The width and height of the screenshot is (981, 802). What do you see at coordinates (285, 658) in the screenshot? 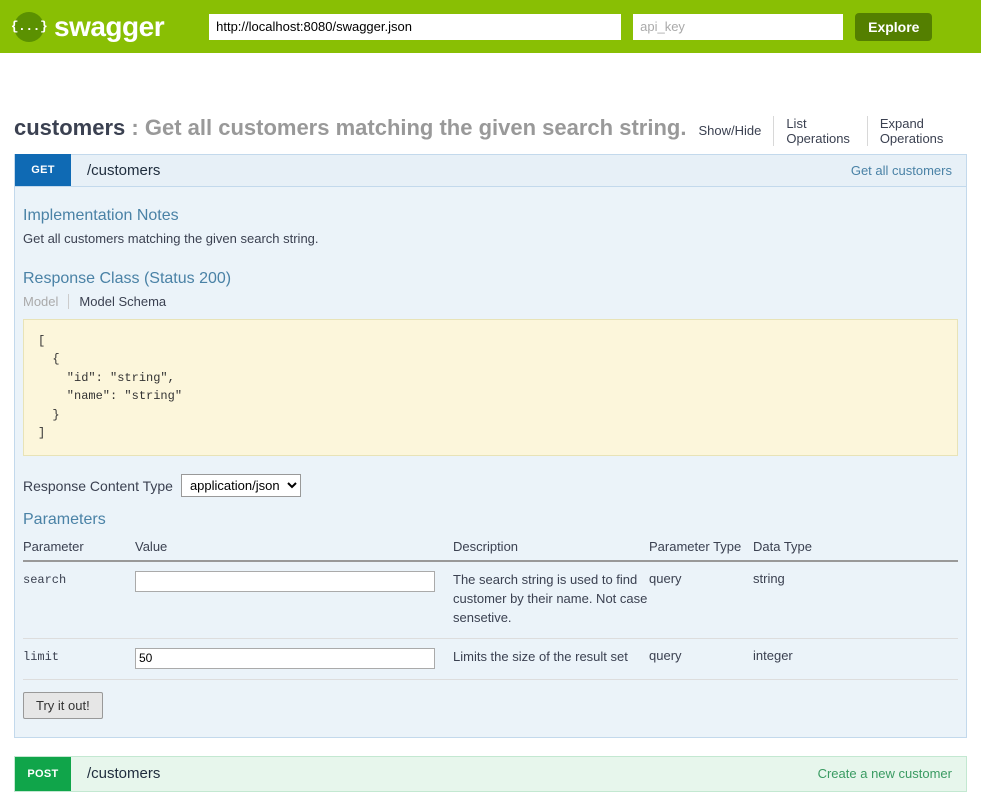
I see `param-limit-input` at bounding box center [285, 658].